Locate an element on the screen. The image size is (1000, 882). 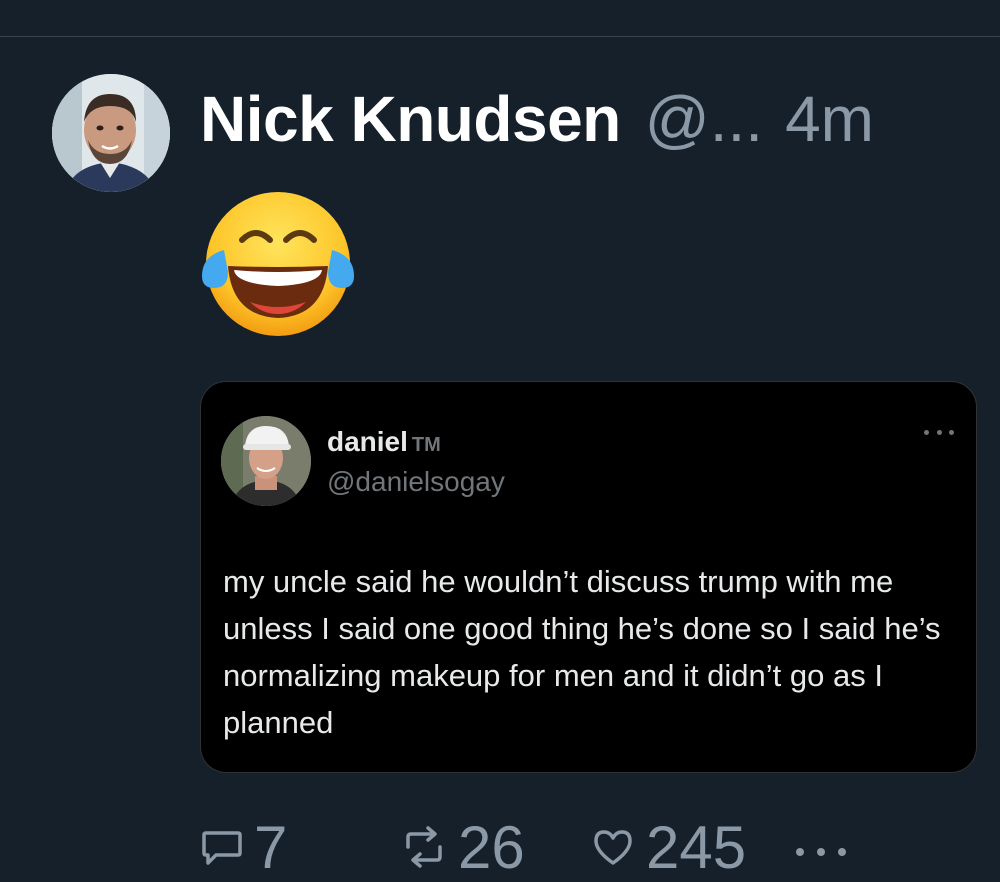
reply-count: 7 is located at coordinates (271, 847).